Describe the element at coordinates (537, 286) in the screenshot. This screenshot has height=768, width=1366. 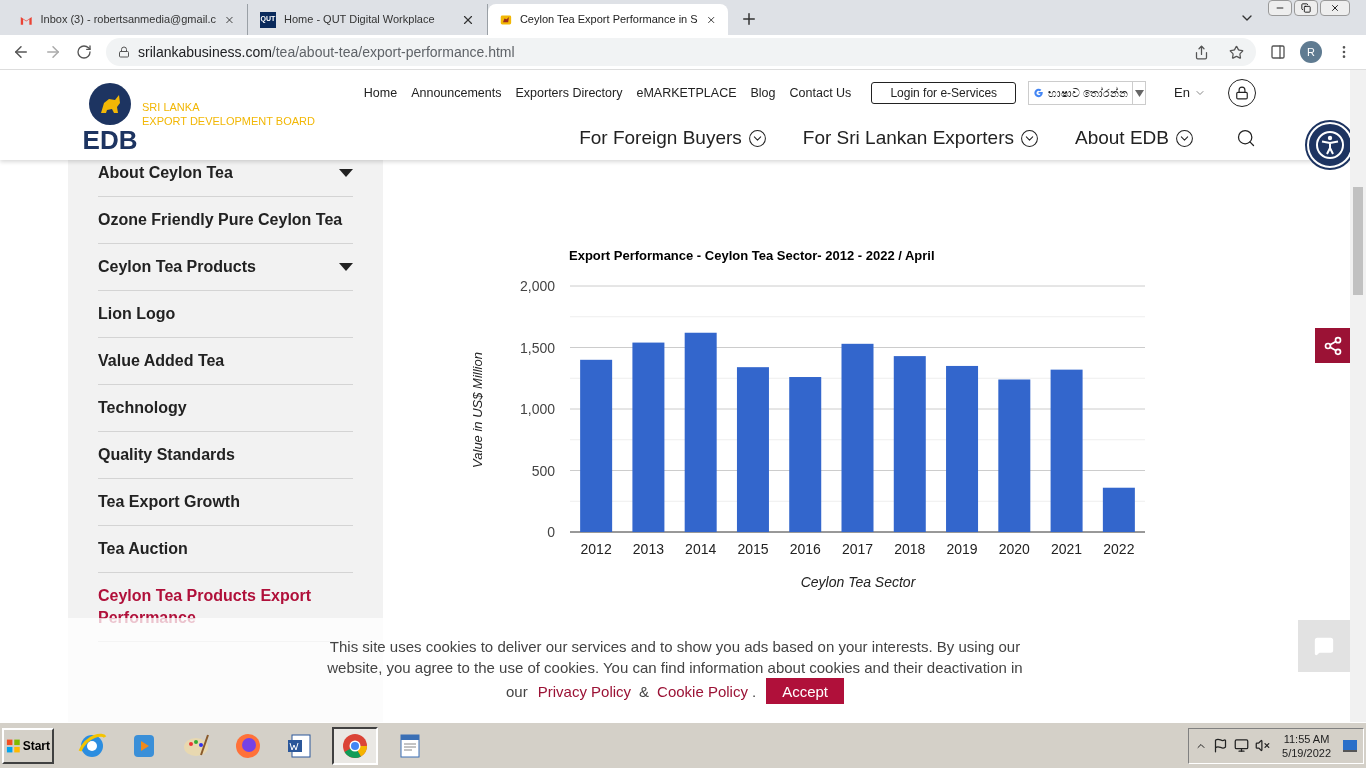
I see `axis-tick-label: 2,000` at that location.